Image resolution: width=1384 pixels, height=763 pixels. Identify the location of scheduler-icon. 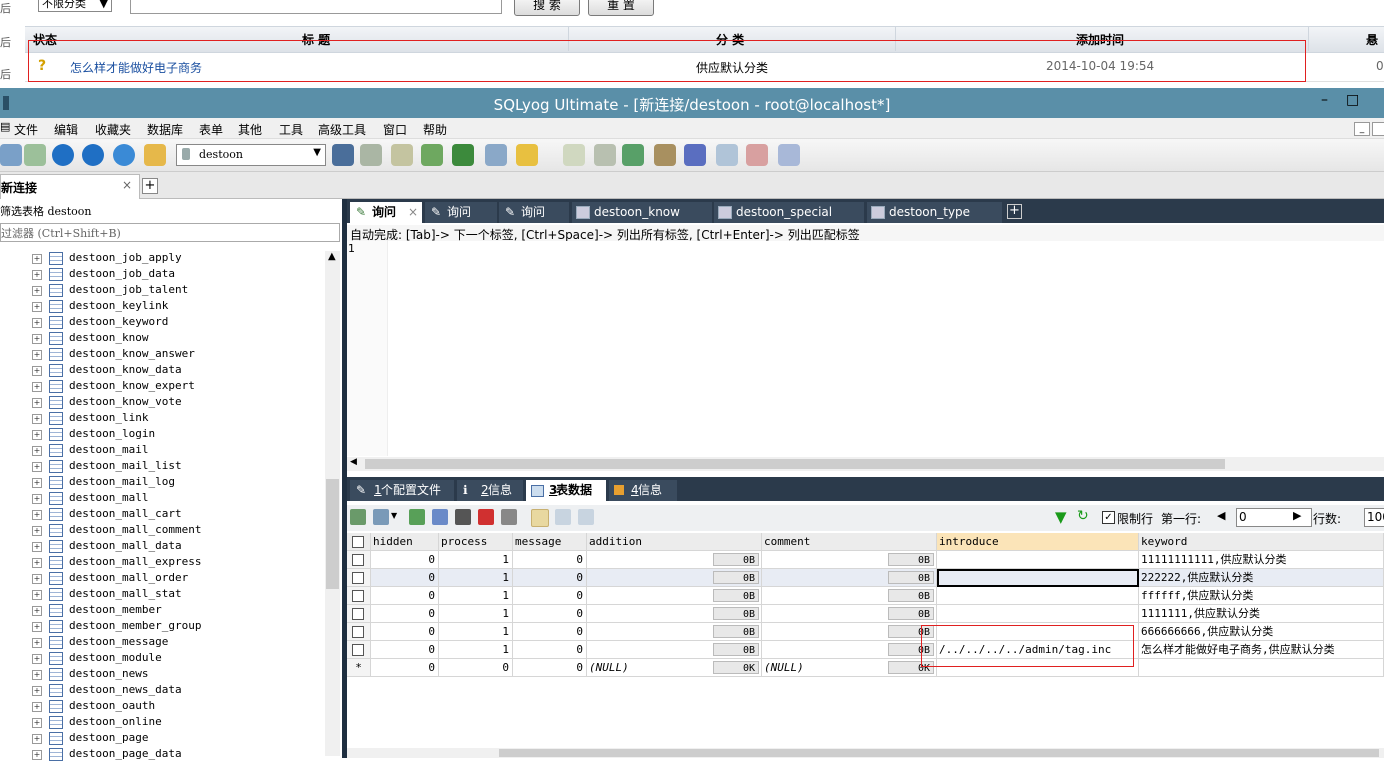
(695, 155).